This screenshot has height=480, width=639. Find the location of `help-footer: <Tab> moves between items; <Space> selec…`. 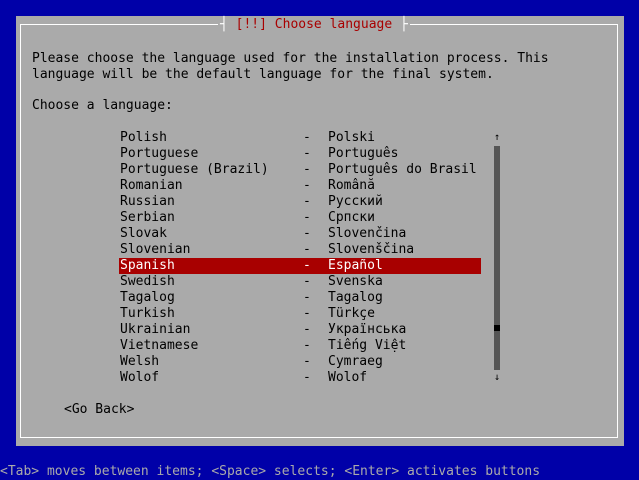

help-footer: <Tab> moves between items; <Space> selec… is located at coordinates (270, 471).